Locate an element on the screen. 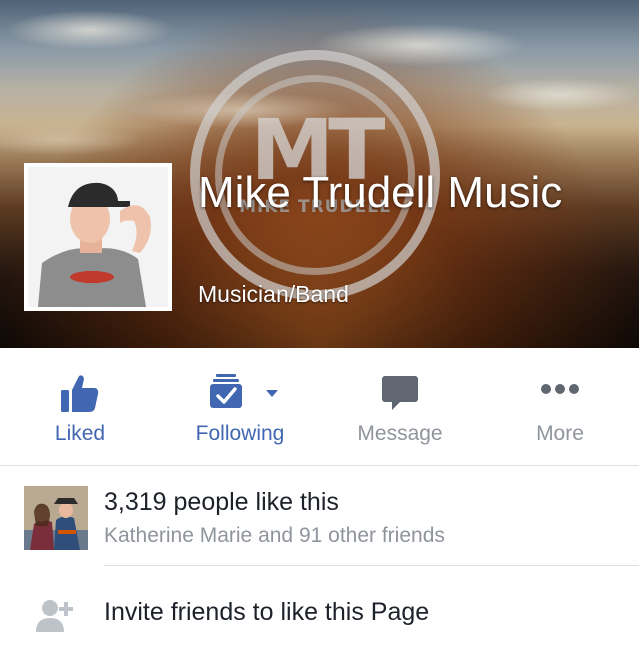  message-button: Message is located at coordinates (400, 407).